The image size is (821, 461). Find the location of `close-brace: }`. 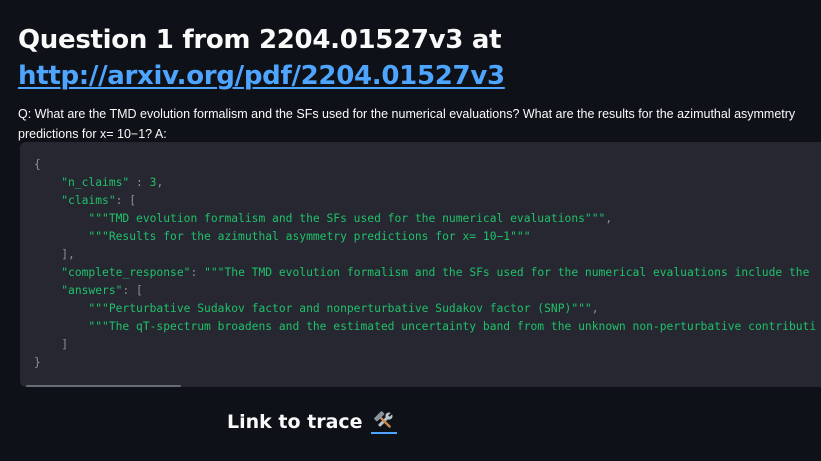

close-brace: } is located at coordinates (37, 362).